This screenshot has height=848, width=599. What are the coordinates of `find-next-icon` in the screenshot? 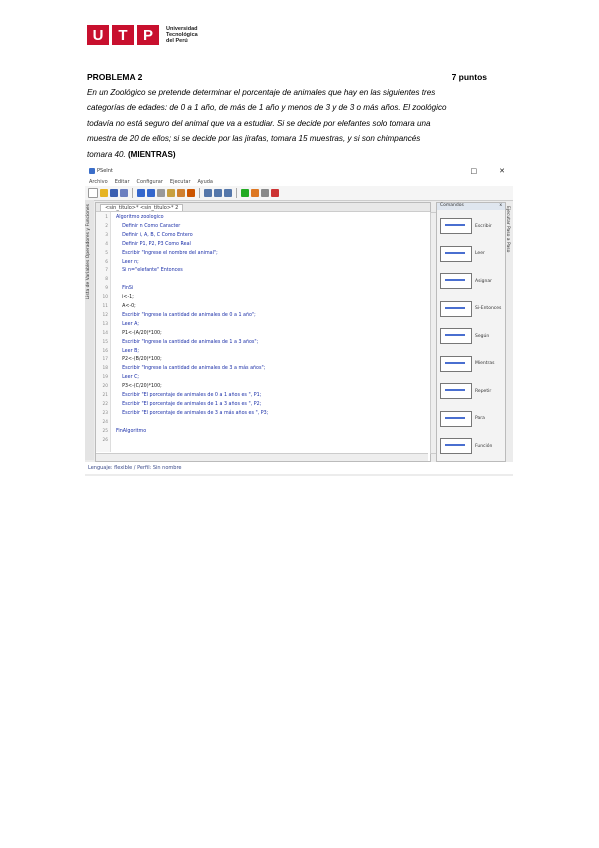 It's located at (218, 193).